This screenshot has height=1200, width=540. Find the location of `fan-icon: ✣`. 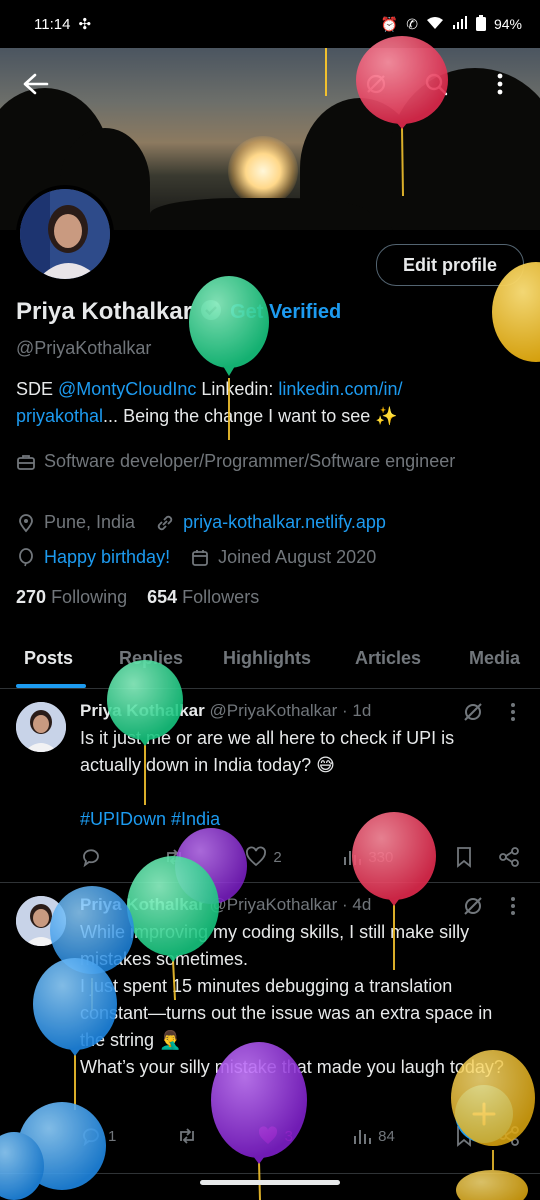

fan-icon: ✣ is located at coordinates (85, 24).